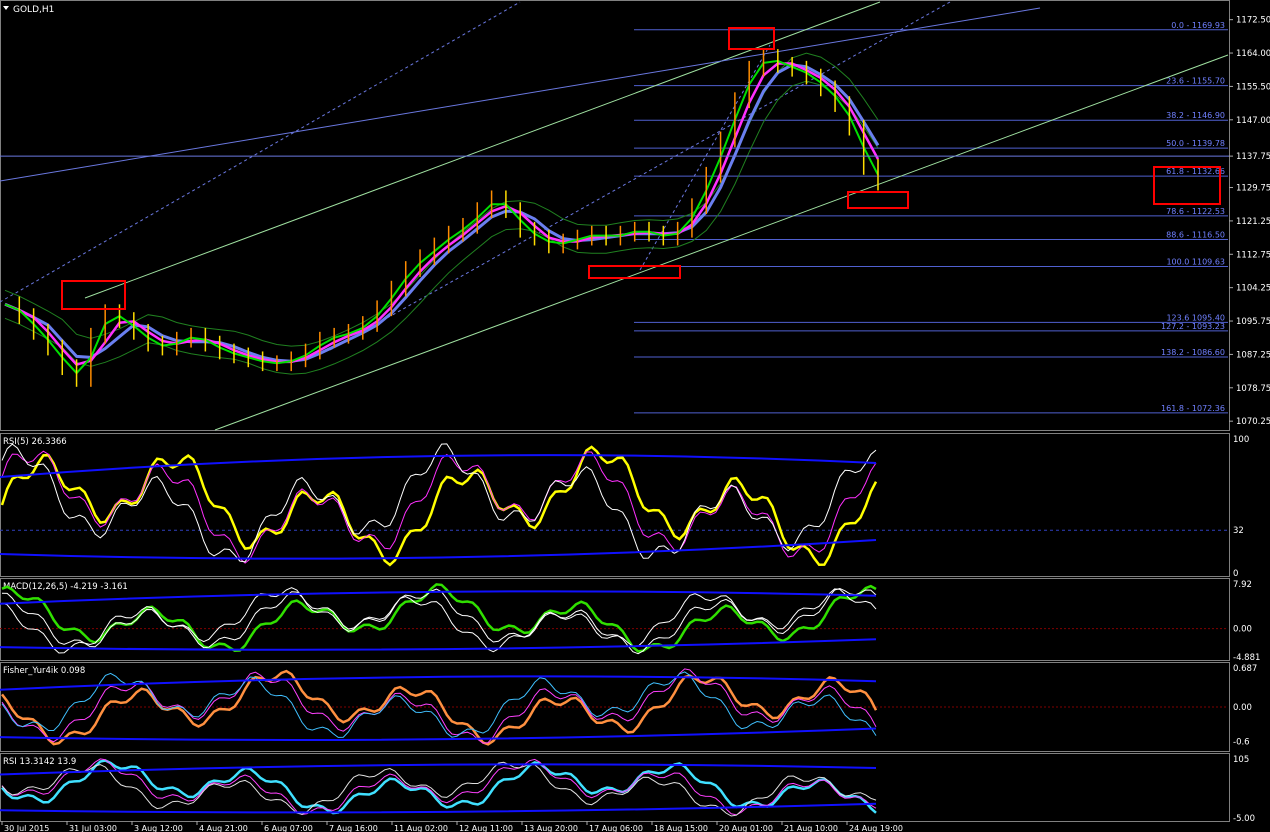 Image resolution: width=1270 pixels, height=832 pixels. What do you see at coordinates (1195, 115) in the screenshot?
I see `fib-level-label: 38.2 - 1146.90` at bounding box center [1195, 115].